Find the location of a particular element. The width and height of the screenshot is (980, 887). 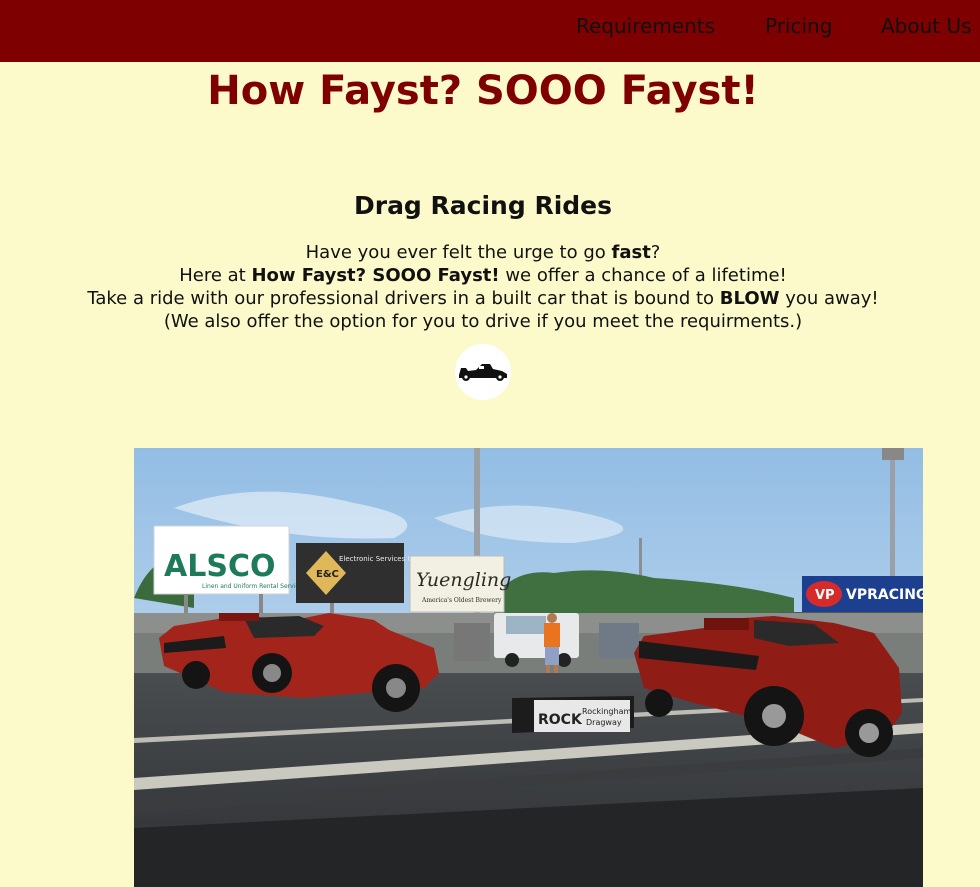

svg-text: Electronic Services Co. is located at coordinates (379, 559).